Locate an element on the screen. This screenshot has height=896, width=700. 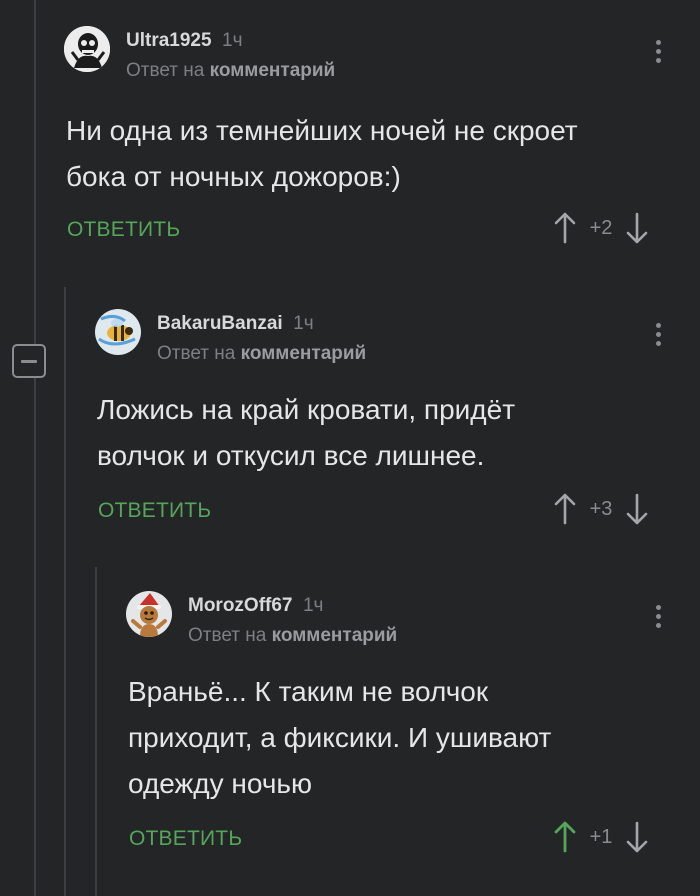
bee-avatar-icon is located at coordinates (118, 332).